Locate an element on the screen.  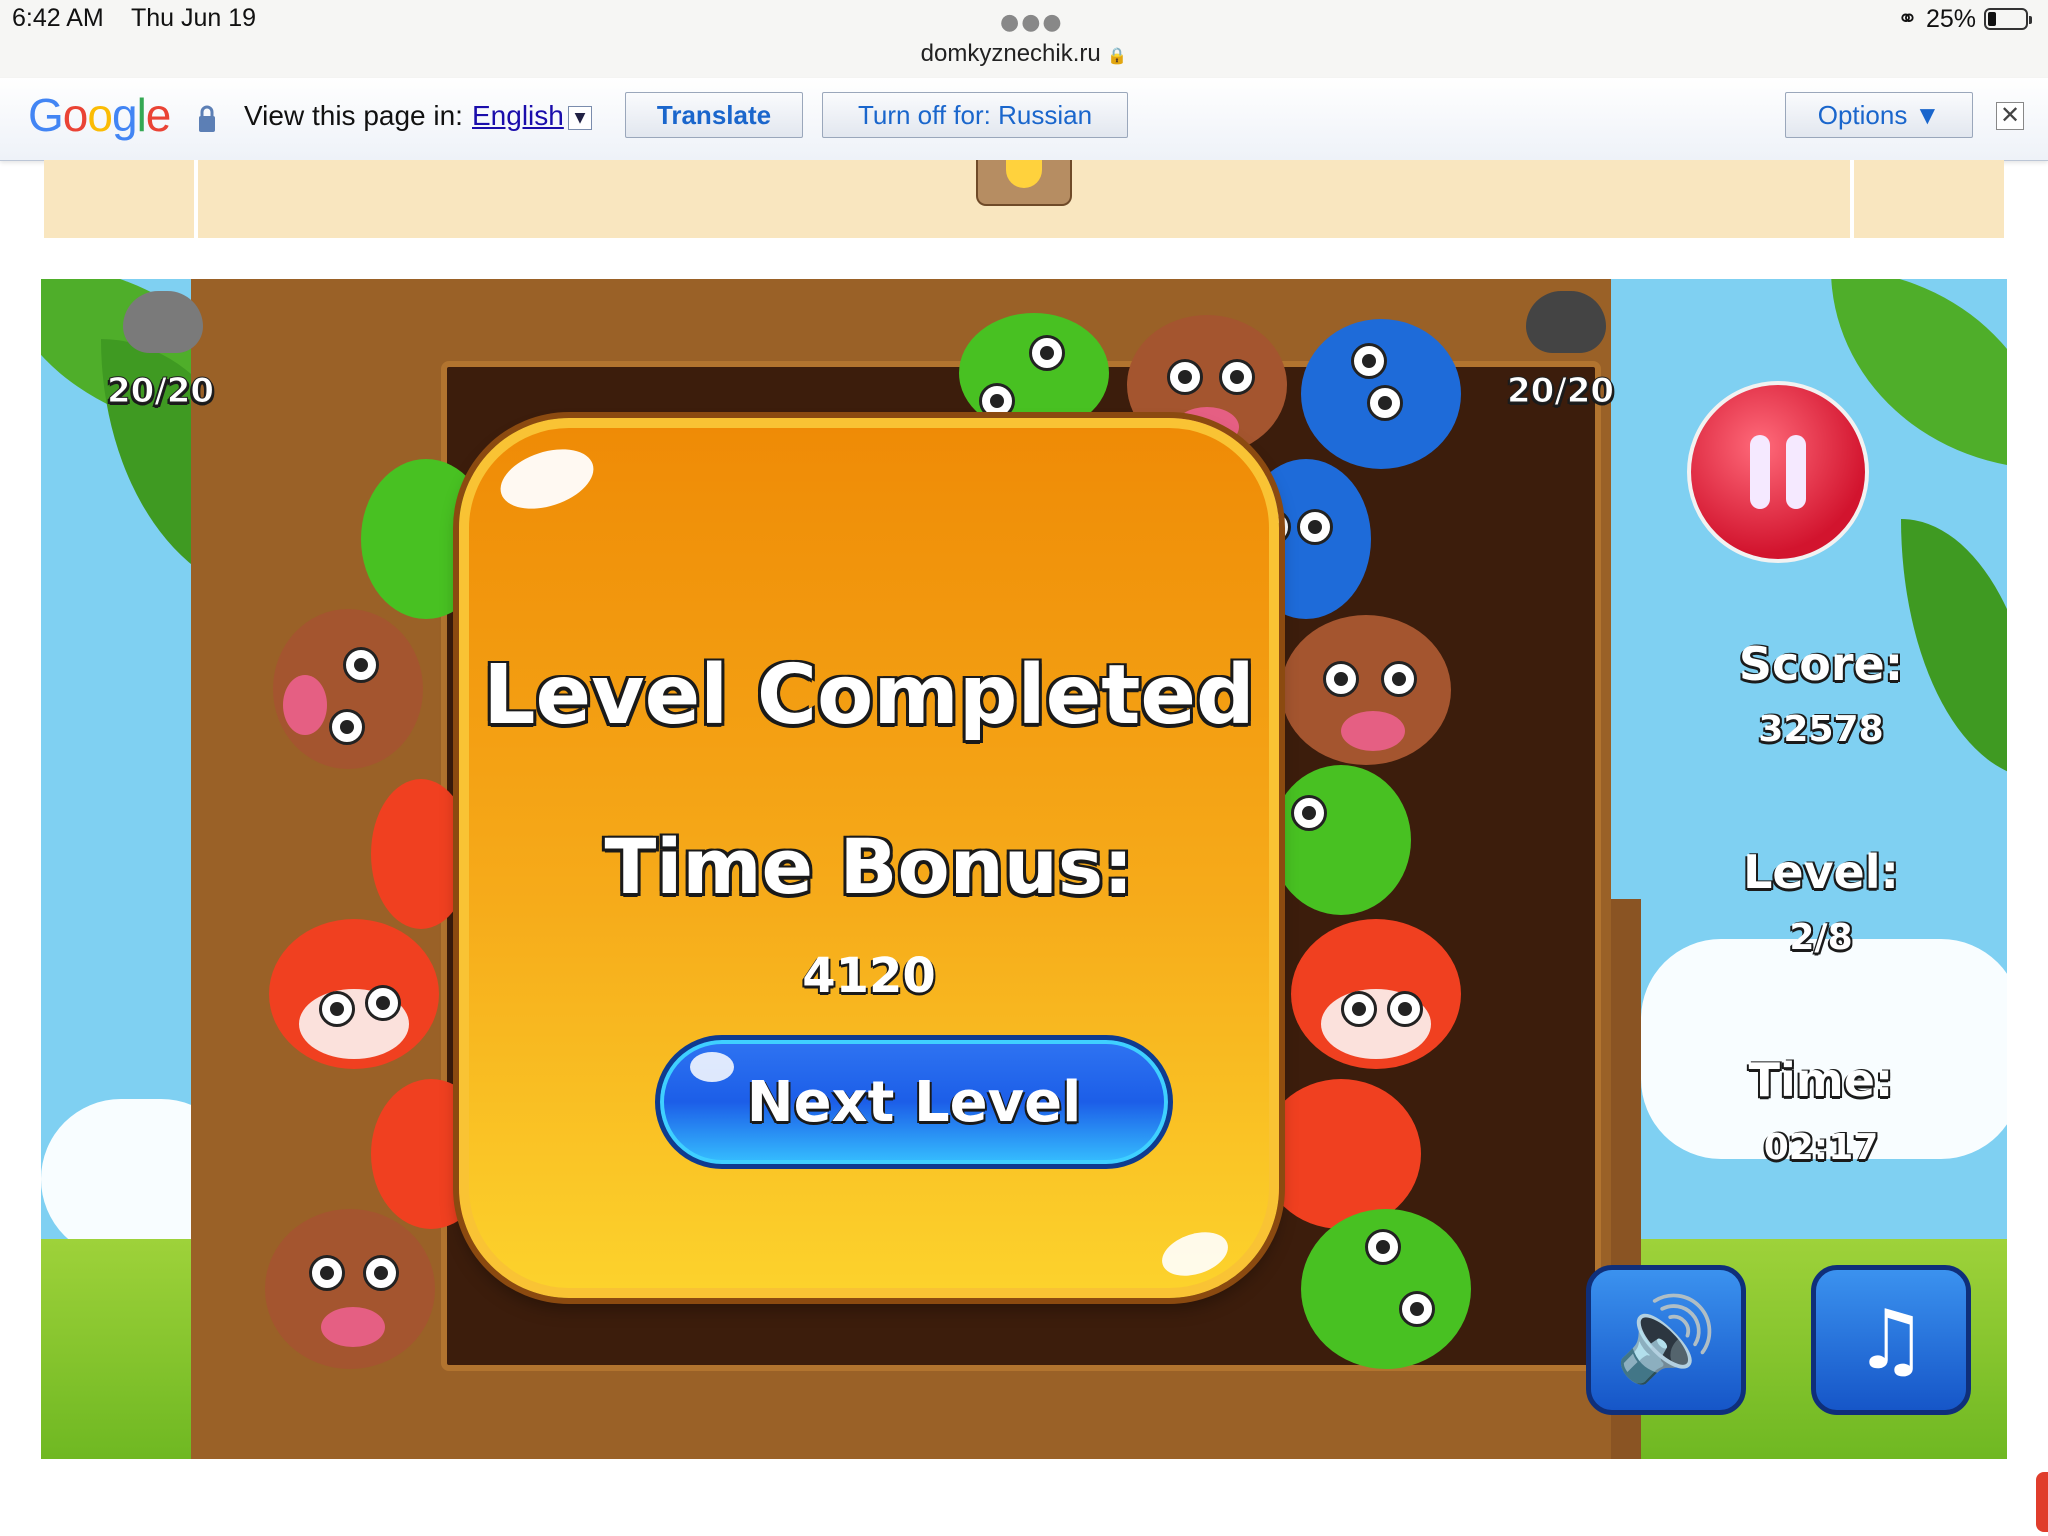
left-counter: 20/20 is located at coordinates (160, 391).